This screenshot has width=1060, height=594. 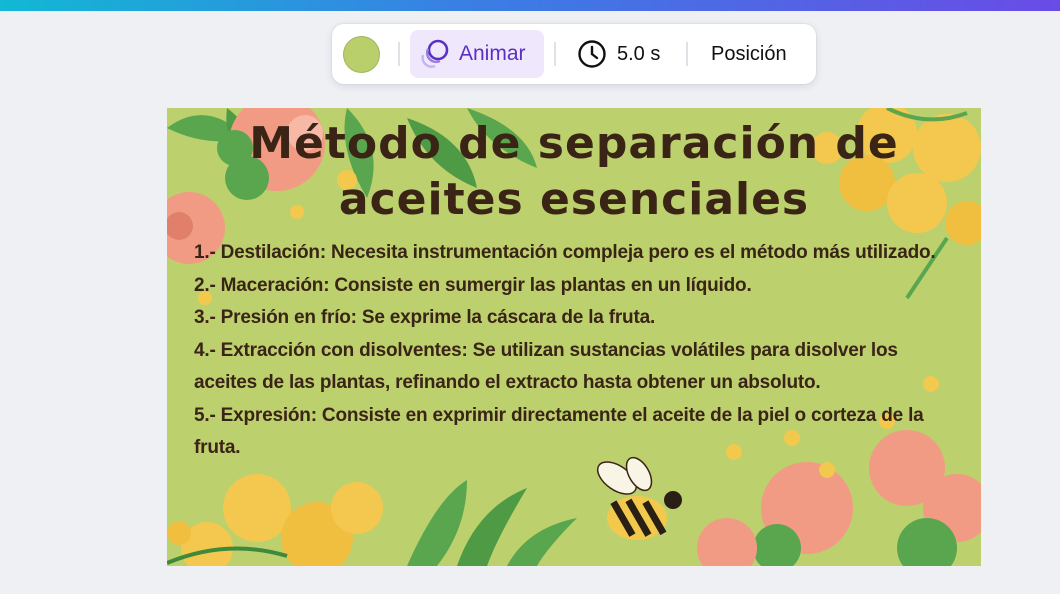 I want to click on color-swatch-button, so click(x=361, y=54).